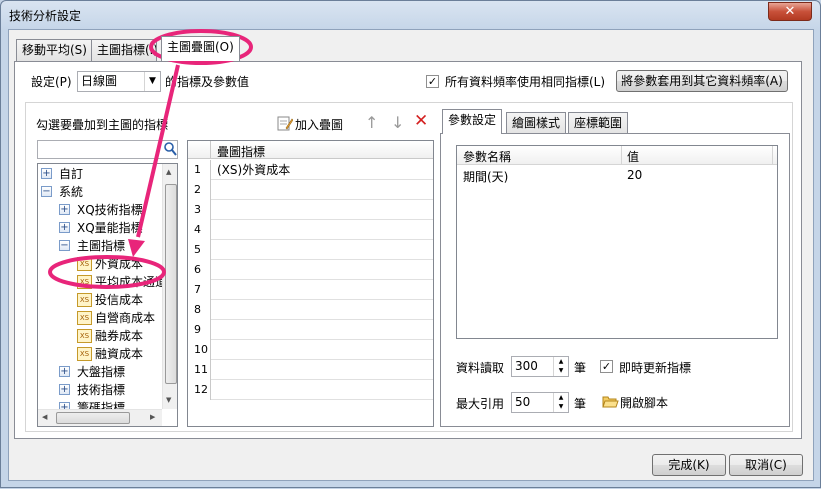 The height and width of the screenshot is (489, 821). I want to click on grid-row-number: 12, so click(199, 390).